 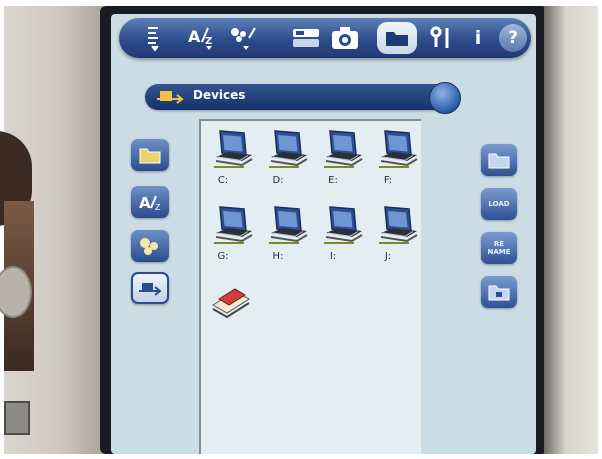 What do you see at coordinates (325, 38) in the screenshot?
I see `top-toolbar: AZ i ?` at bounding box center [325, 38].